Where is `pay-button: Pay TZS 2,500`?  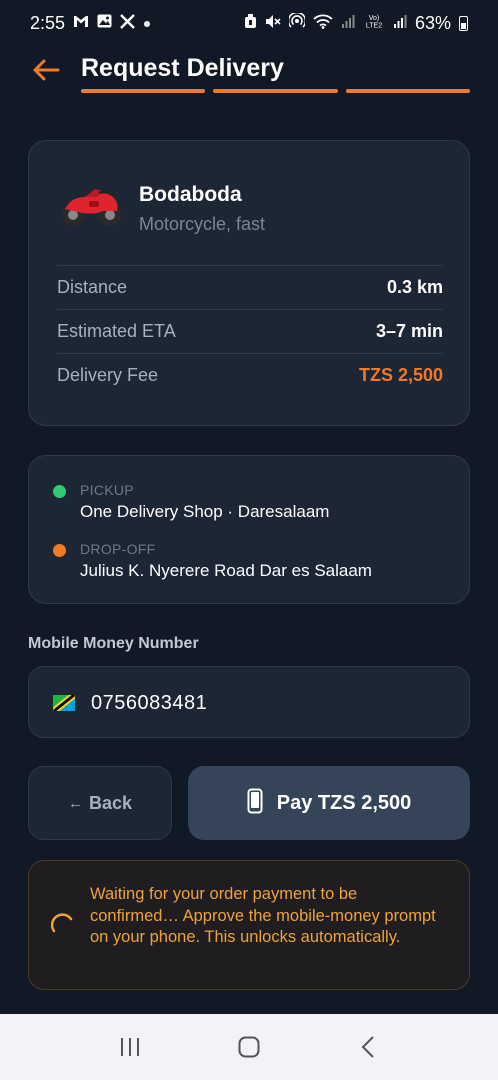
pay-button: Pay TZS 2,500 is located at coordinates (329, 803).